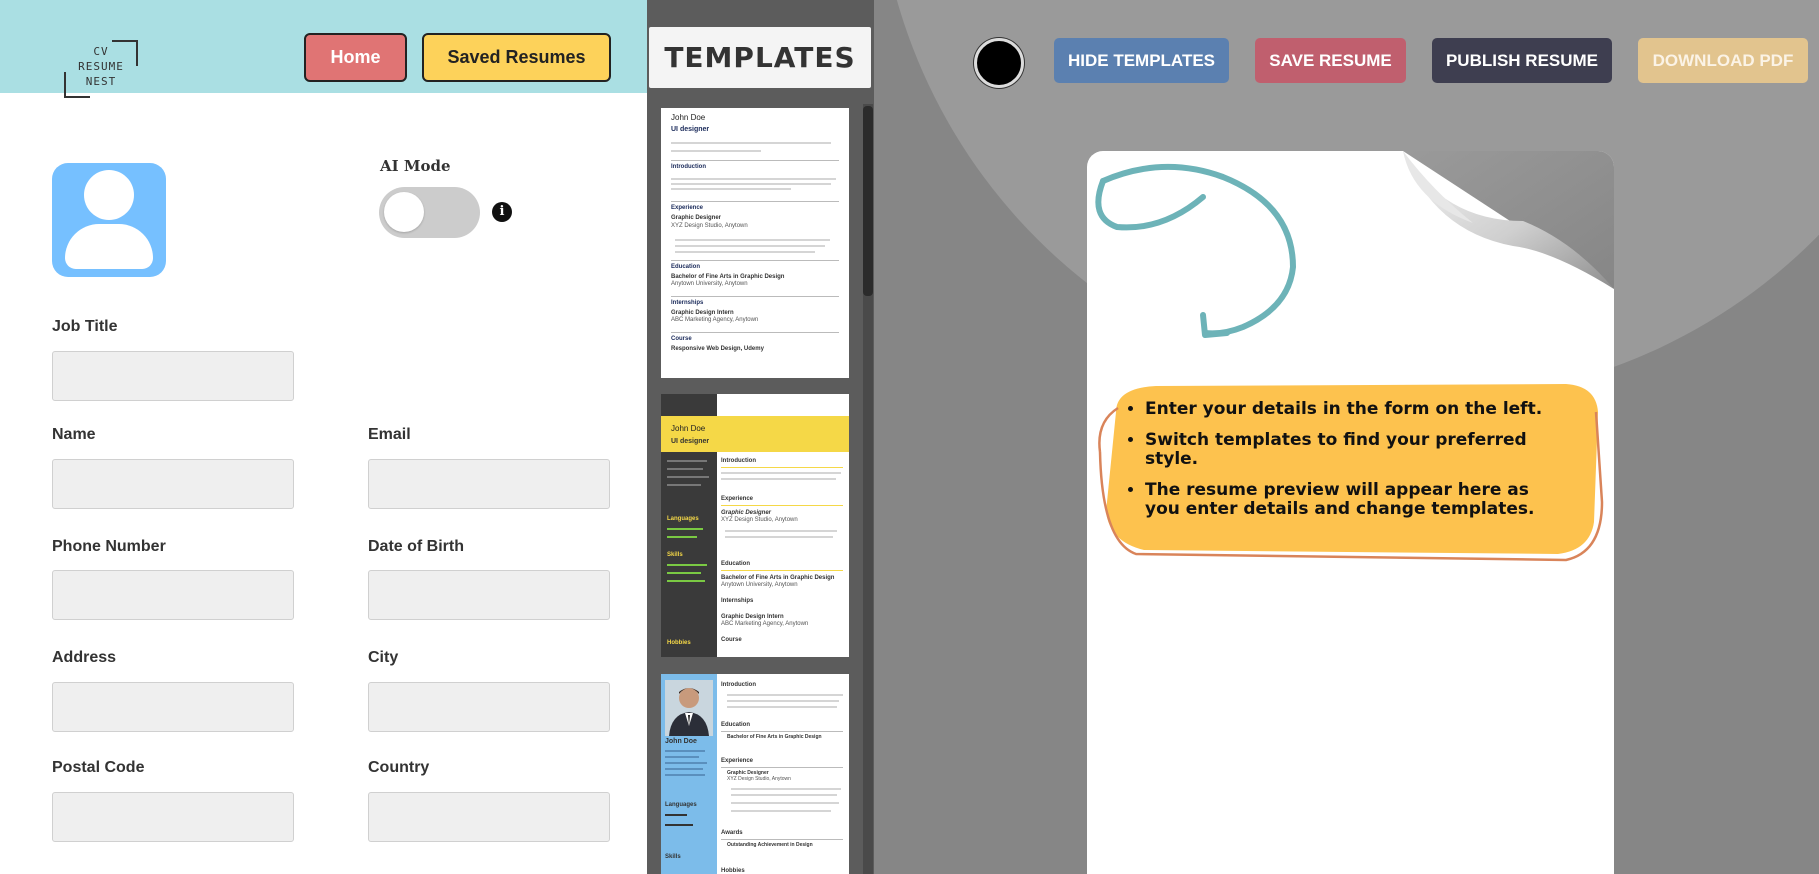 This screenshot has width=1819, height=874. What do you see at coordinates (173, 595) in the screenshot?
I see `phone-number-input` at bounding box center [173, 595].